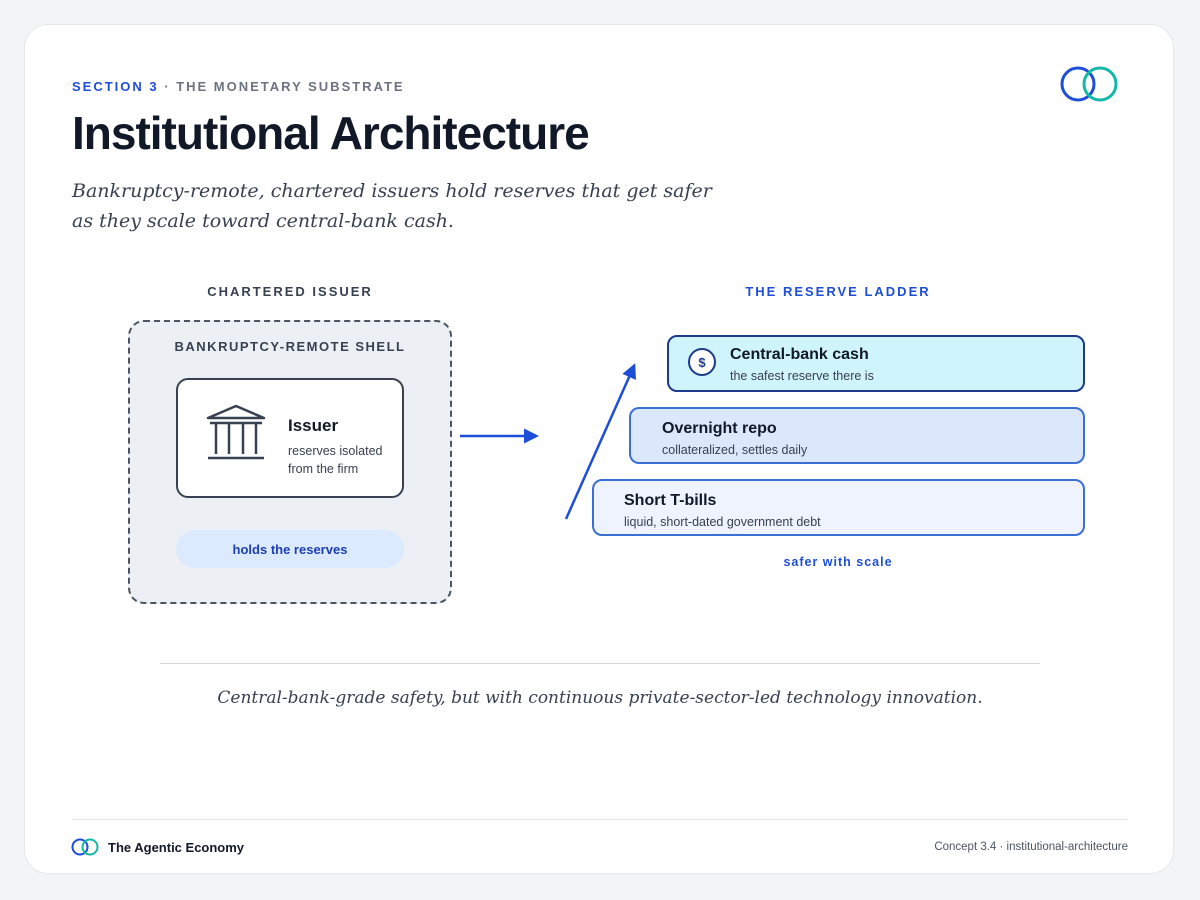 The width and height of the screenshot is (1200, 900). What do you see at coordinates (702, 362) in the screenshot?
I see `dollar-icon: $` at bounding box center [702, 362].